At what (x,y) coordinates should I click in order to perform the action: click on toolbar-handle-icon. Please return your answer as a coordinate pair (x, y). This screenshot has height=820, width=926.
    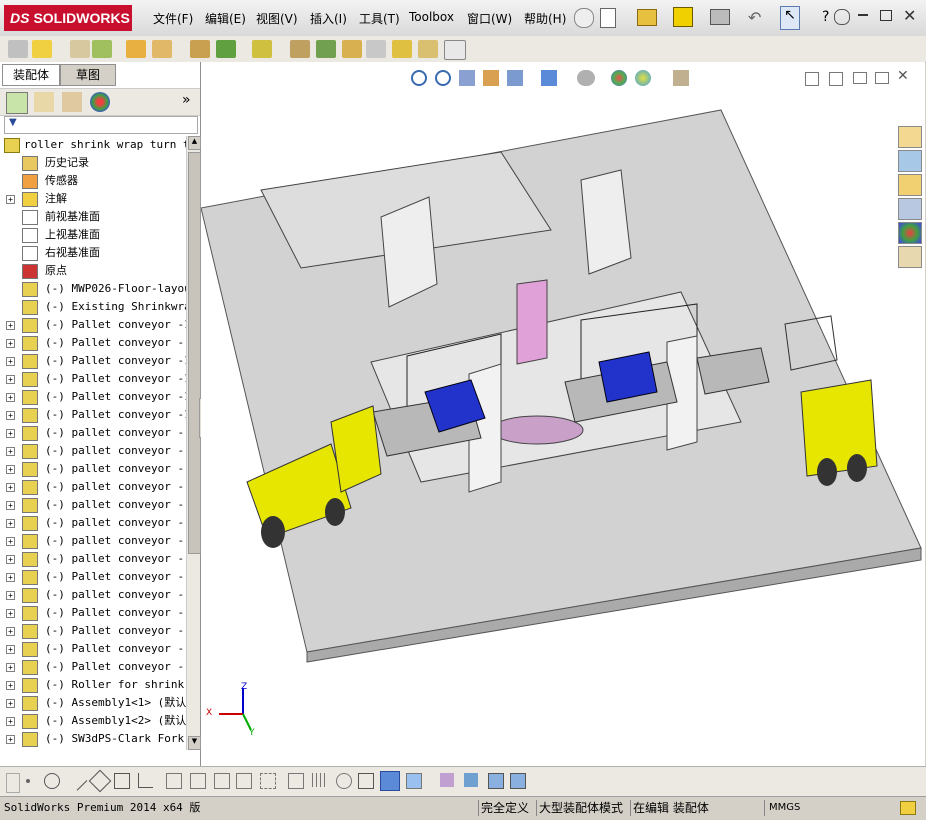
    Looking at the image, I should click on (13, 783).